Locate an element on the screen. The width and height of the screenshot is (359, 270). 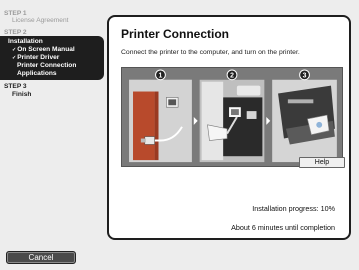
printer-driver-item: ✓Printer Driver is located at coordinates (56, 58).